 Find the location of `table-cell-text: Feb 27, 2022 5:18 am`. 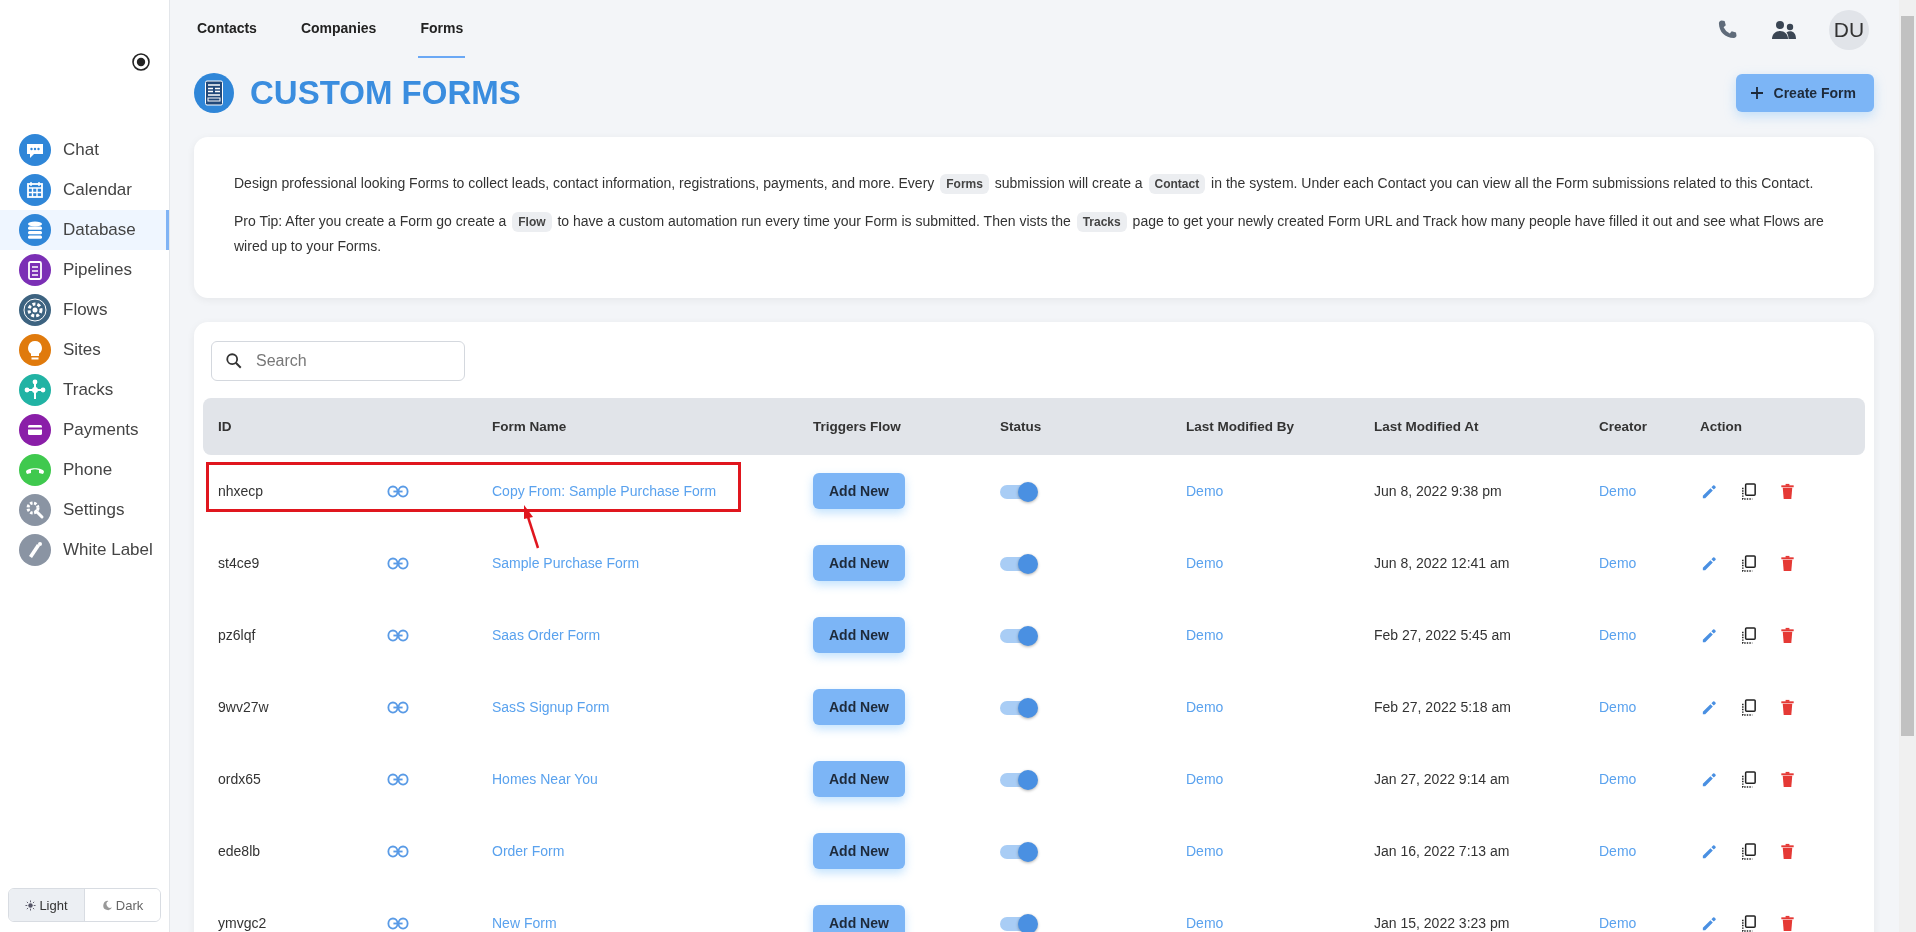

table-cell-text: Feb 27, 2022 5:18 am is located at coordinates (1442, 707).